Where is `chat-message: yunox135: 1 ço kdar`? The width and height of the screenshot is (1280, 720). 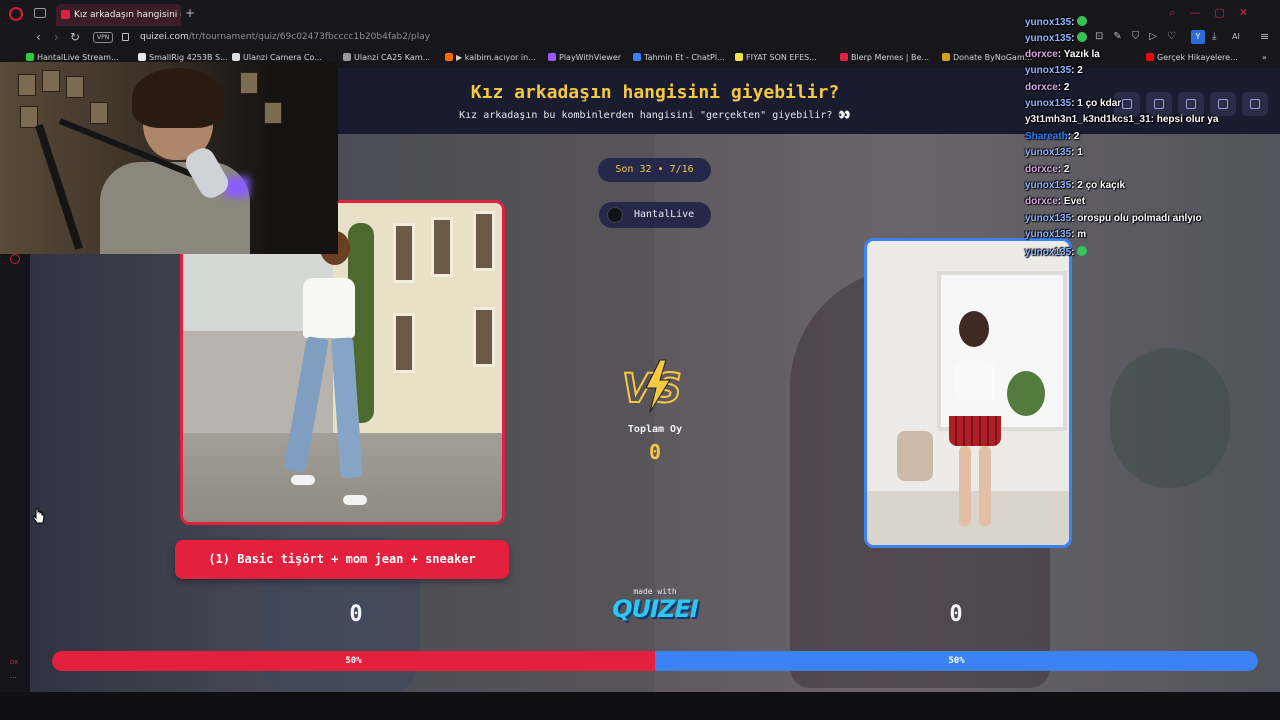 chat-message: yunox135: 1 ço kdar is located at coordinates (1073, 103).